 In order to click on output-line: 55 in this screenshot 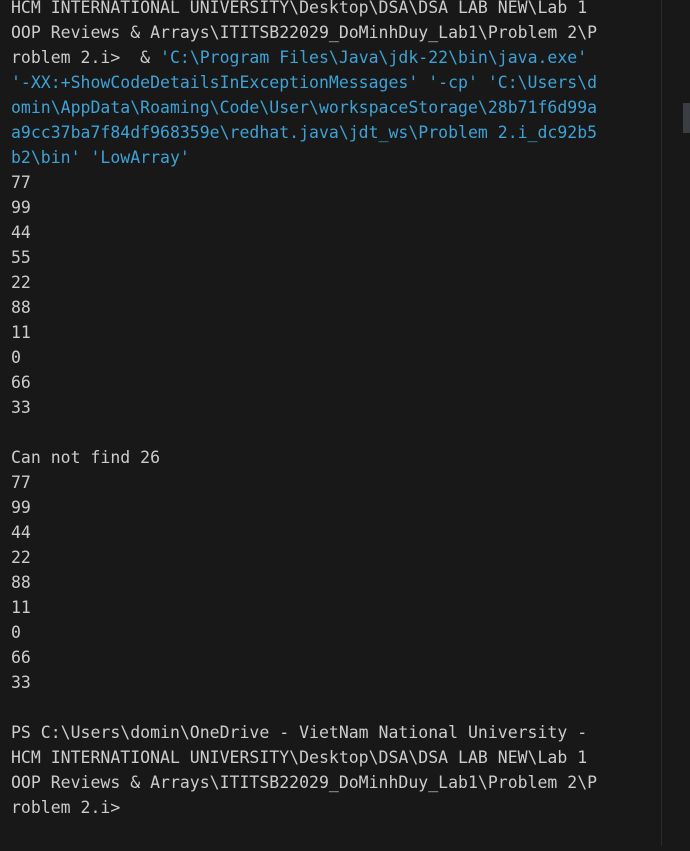, I will do `click(21, 257)`.